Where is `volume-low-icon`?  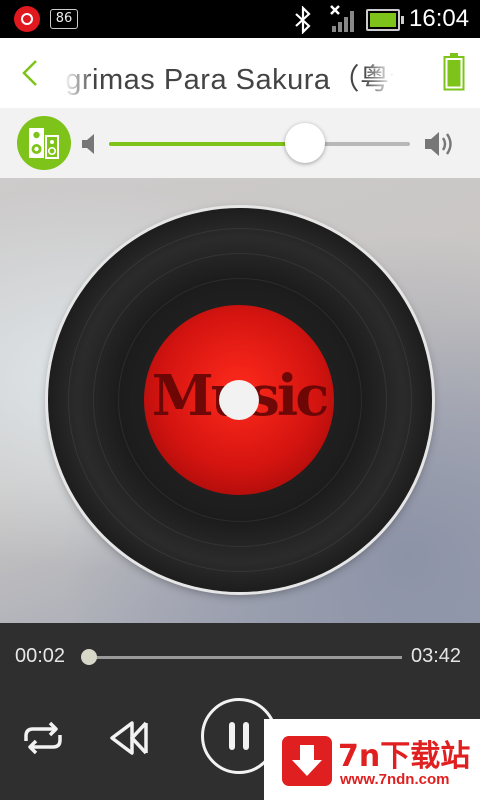
volume-low-icon is located at coordinates (88, 144).